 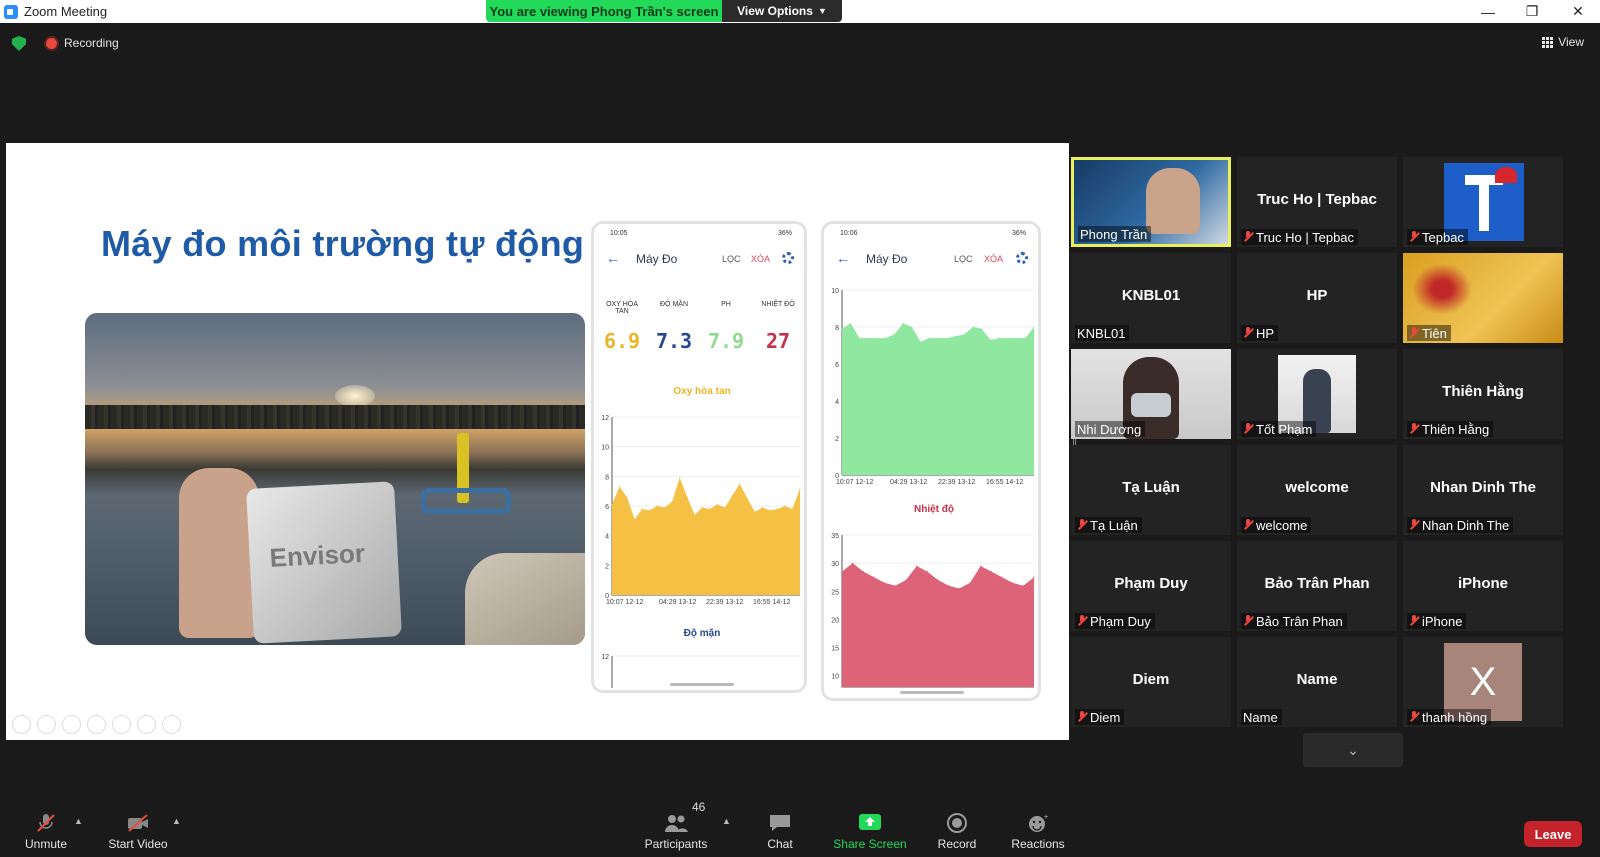 I want to click on participant-tile: Nhan Dinh The Nhan Dinh The, so click(x=1483, y=490).